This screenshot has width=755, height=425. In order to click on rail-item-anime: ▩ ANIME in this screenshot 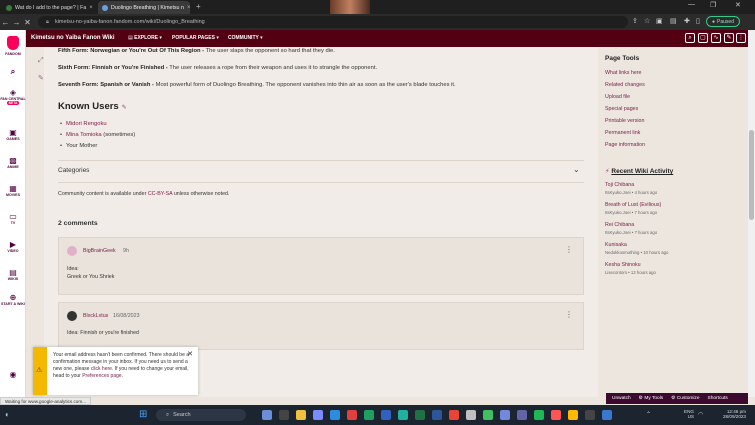, I will do `click(13, 162)`.